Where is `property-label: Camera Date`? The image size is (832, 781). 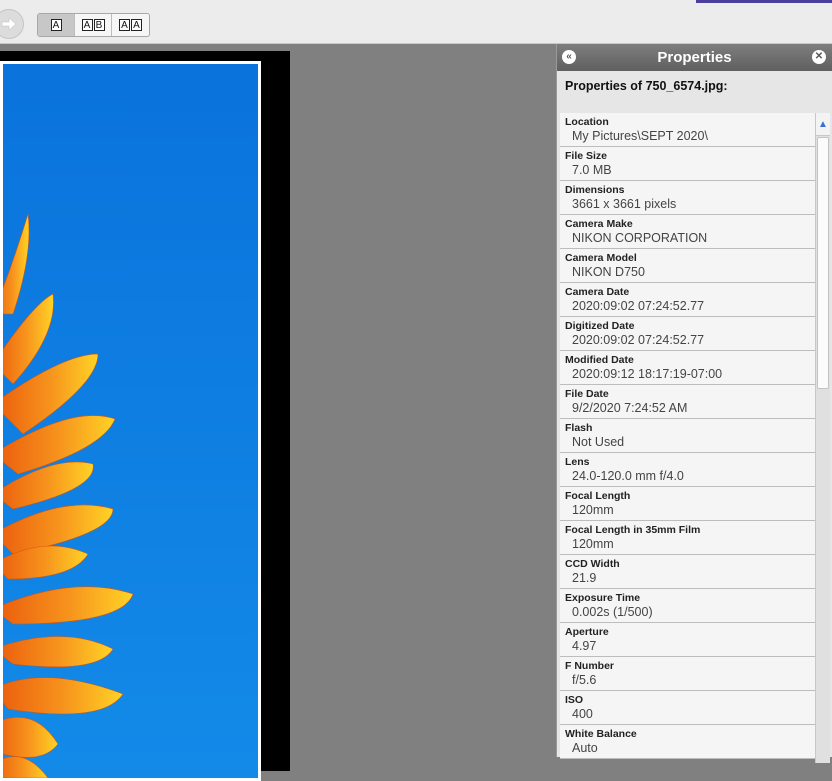
property-label: Camera Date is located at coordinates (597, 292).